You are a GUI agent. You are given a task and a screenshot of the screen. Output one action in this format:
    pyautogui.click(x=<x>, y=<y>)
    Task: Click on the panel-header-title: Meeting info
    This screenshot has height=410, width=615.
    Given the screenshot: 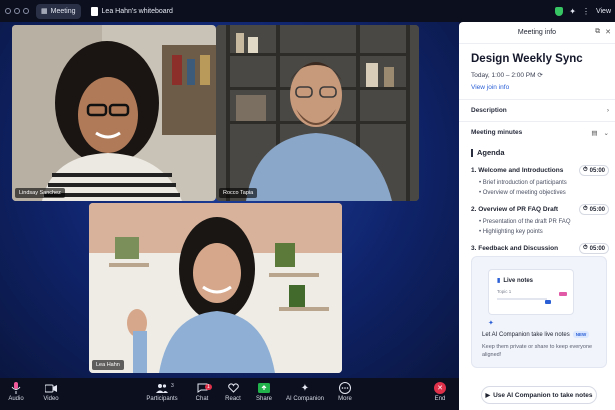 What is the action you would take?
    pyautogui.click(x=537, y=32)
    